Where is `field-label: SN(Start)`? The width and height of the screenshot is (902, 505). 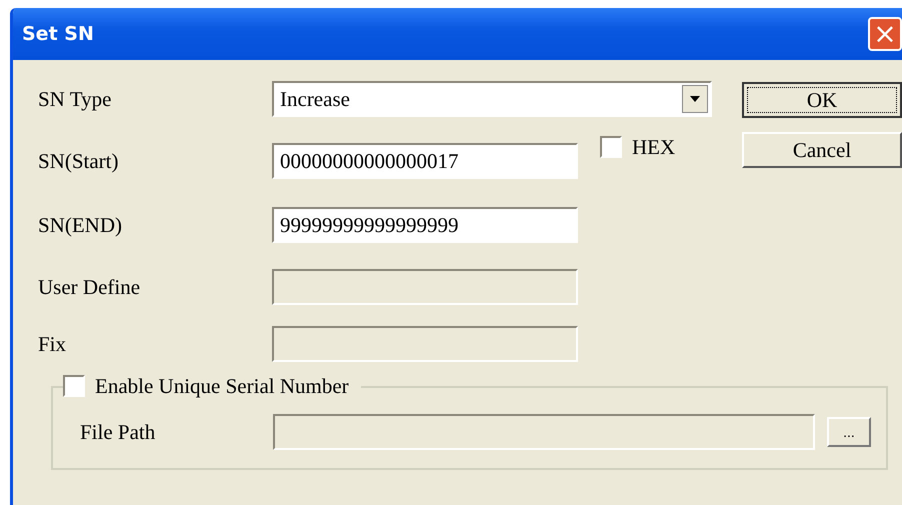 field-label: SN(Start) is located at coordinates (79, 161).